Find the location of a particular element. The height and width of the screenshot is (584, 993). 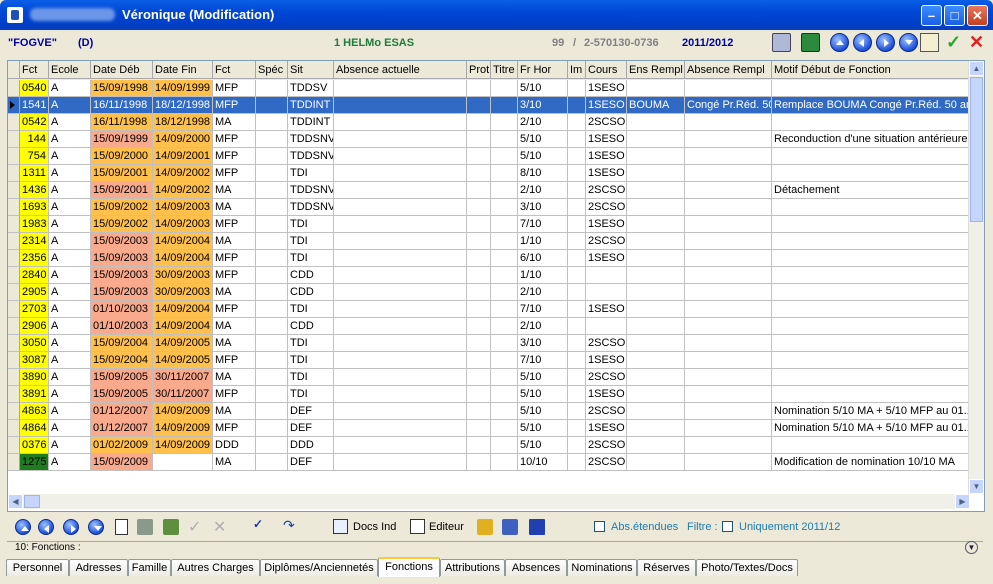

horizontal-scrollbar: ◀ ▶ is located at coordinates (489, 501).